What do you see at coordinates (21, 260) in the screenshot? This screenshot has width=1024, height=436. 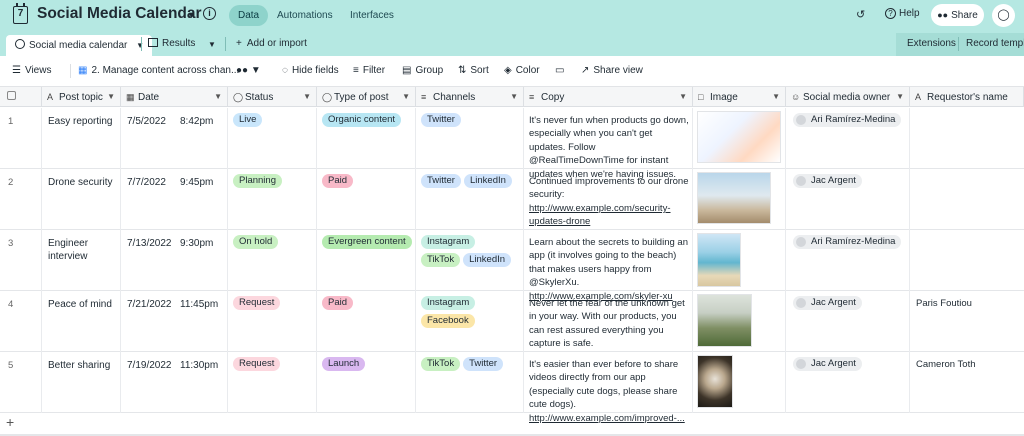 I see `row-number-cell: 3` at bounding box center [21, 260].